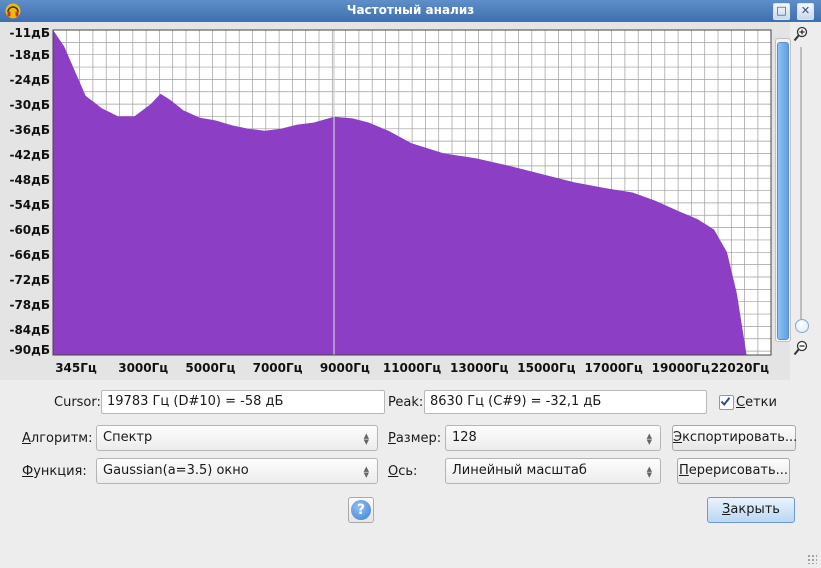 The image size is (821, 568). What do you see at coordinates (128, 437) in the screenshot?
I see `algorithm-value: Спектр` at bounding box center [128, 437].